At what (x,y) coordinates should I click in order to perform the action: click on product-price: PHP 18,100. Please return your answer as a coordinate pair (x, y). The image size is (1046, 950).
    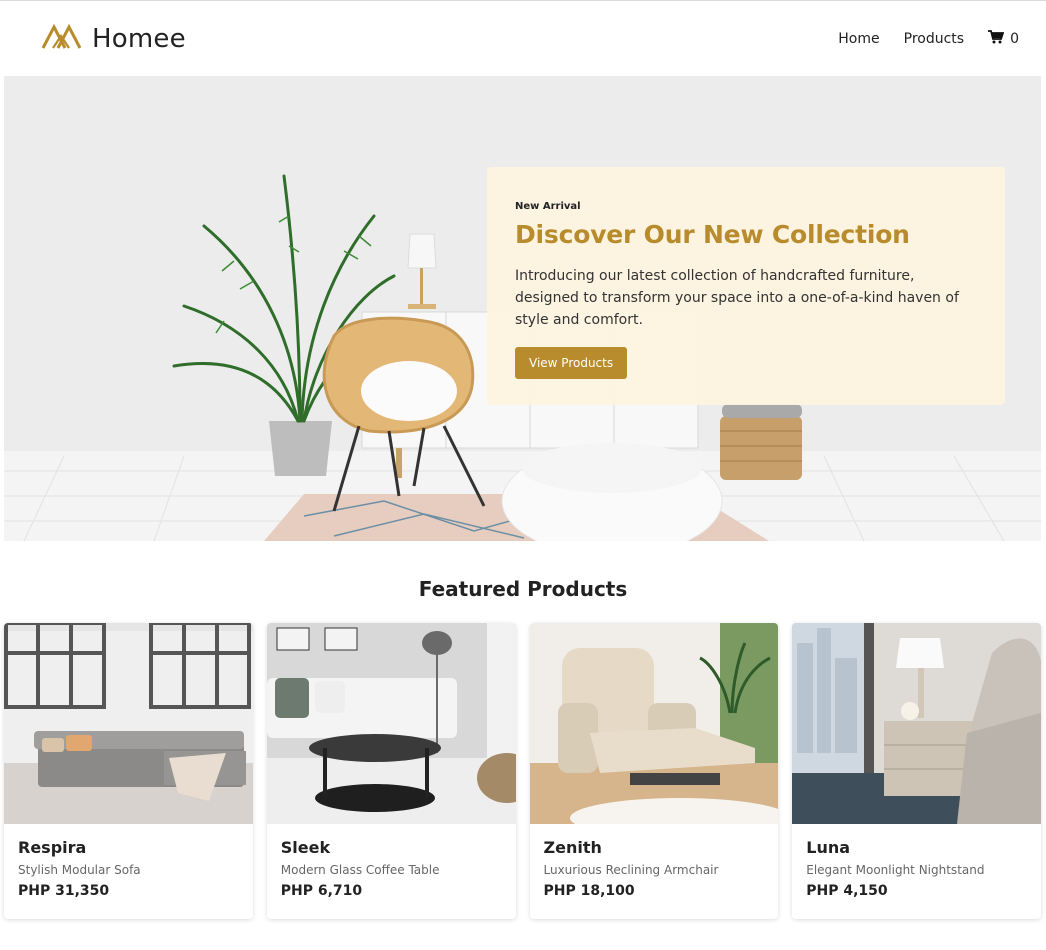
    Looking at the image, I should click on (589, 891).